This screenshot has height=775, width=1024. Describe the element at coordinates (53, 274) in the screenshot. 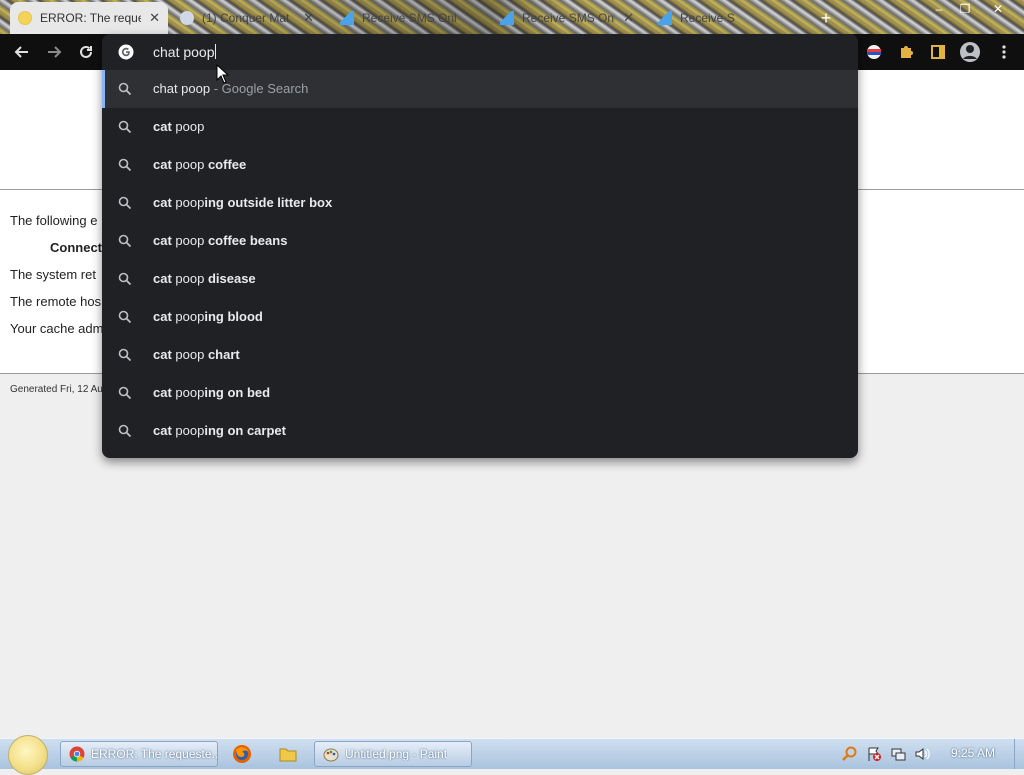

I see `error-line: The system ret` at that location.